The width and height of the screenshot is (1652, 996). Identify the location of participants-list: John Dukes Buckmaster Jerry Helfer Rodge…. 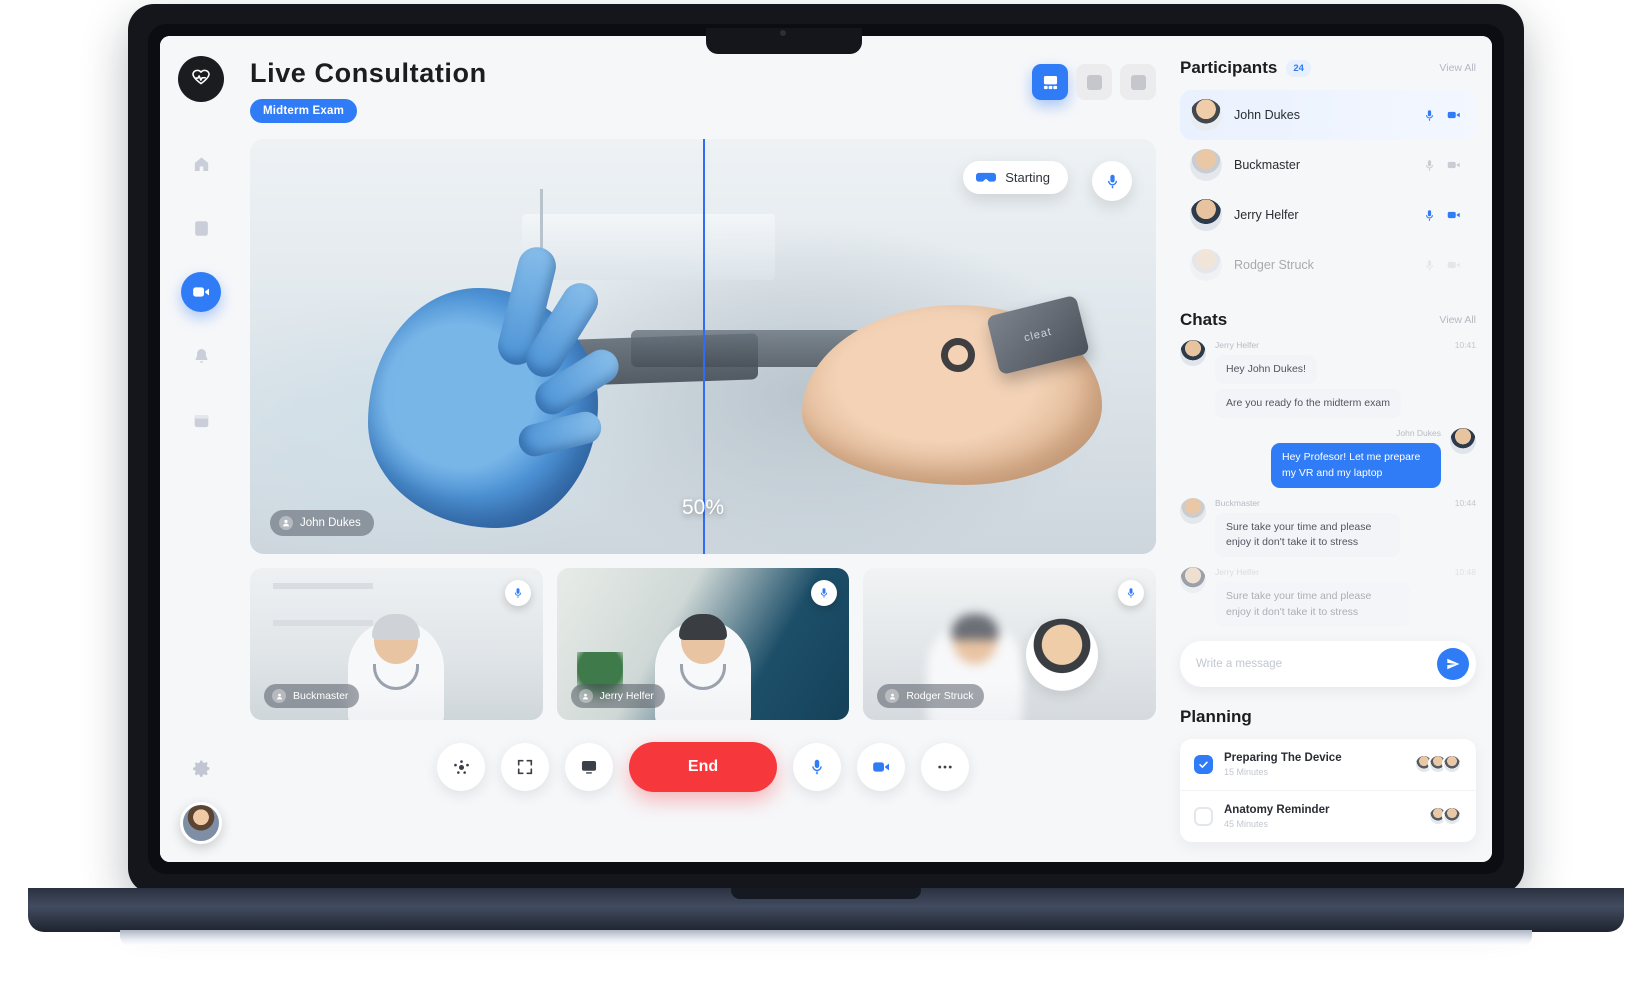
(1328, 190).